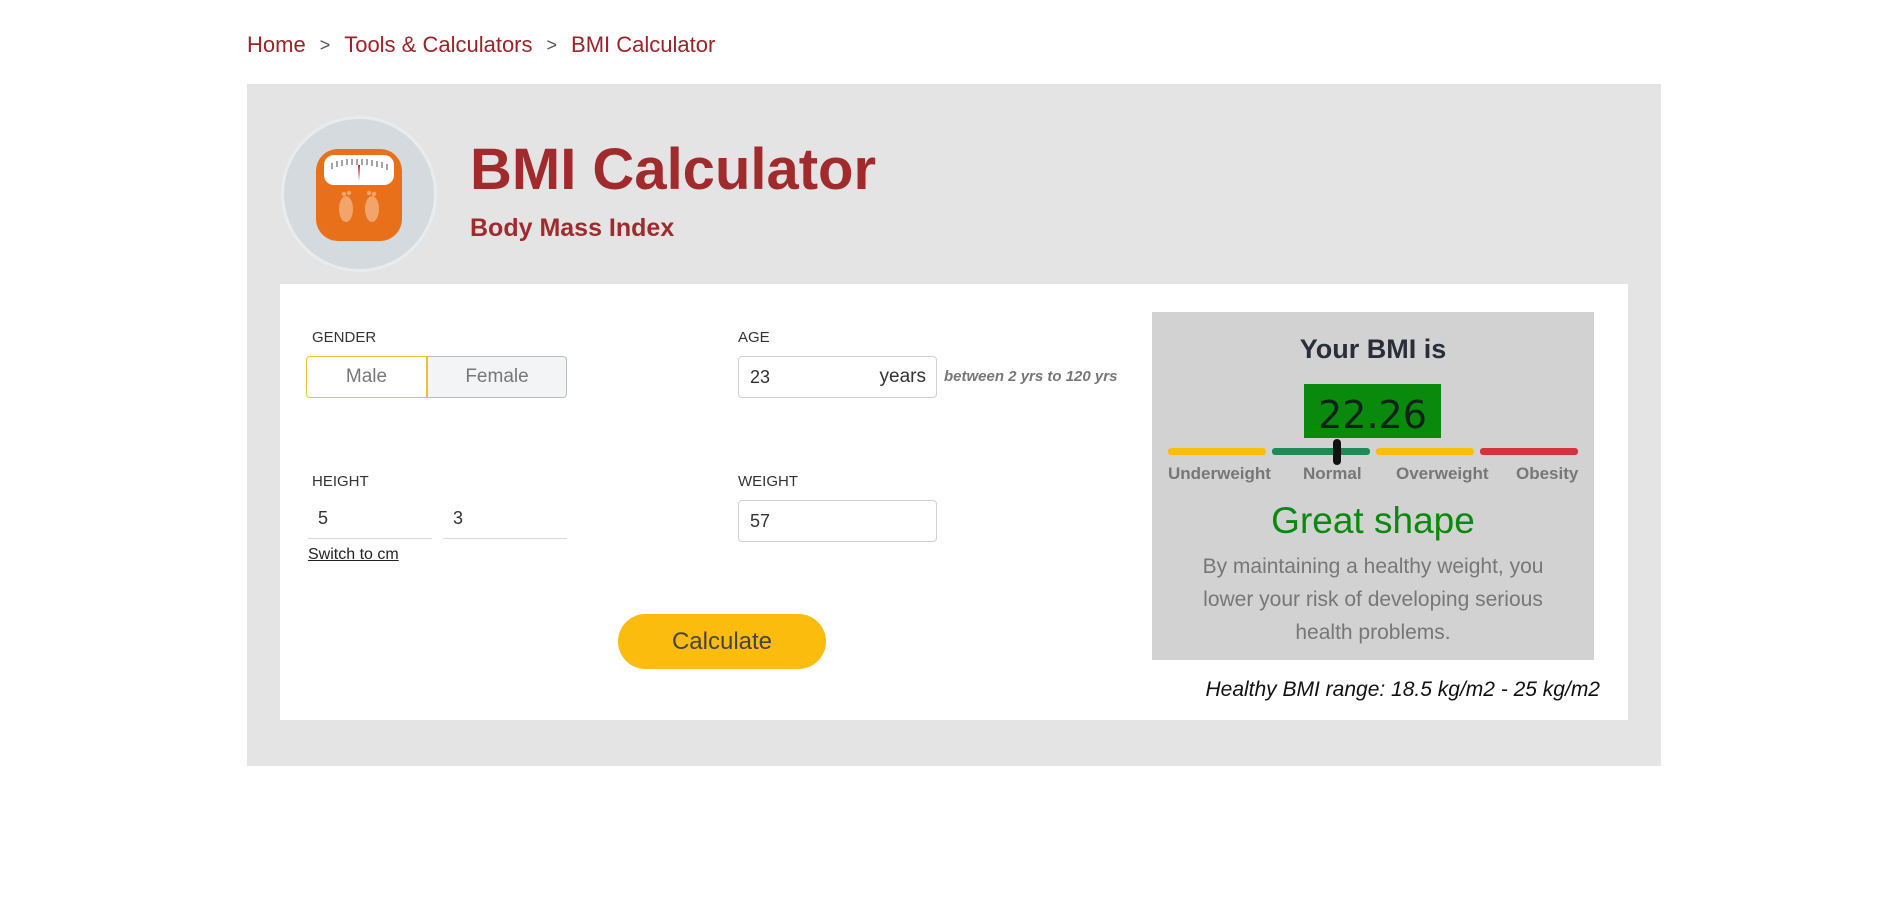 Image resolution: width=1888 pixels, height=906 pixels. I want to click on height-inches-input: 3, so click(505, 519).